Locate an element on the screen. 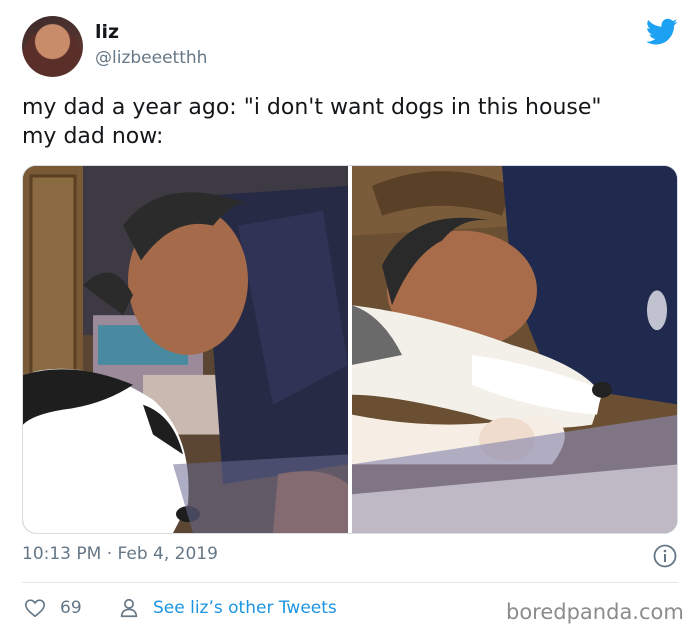  info-icon is located at coordinates (665, 556).